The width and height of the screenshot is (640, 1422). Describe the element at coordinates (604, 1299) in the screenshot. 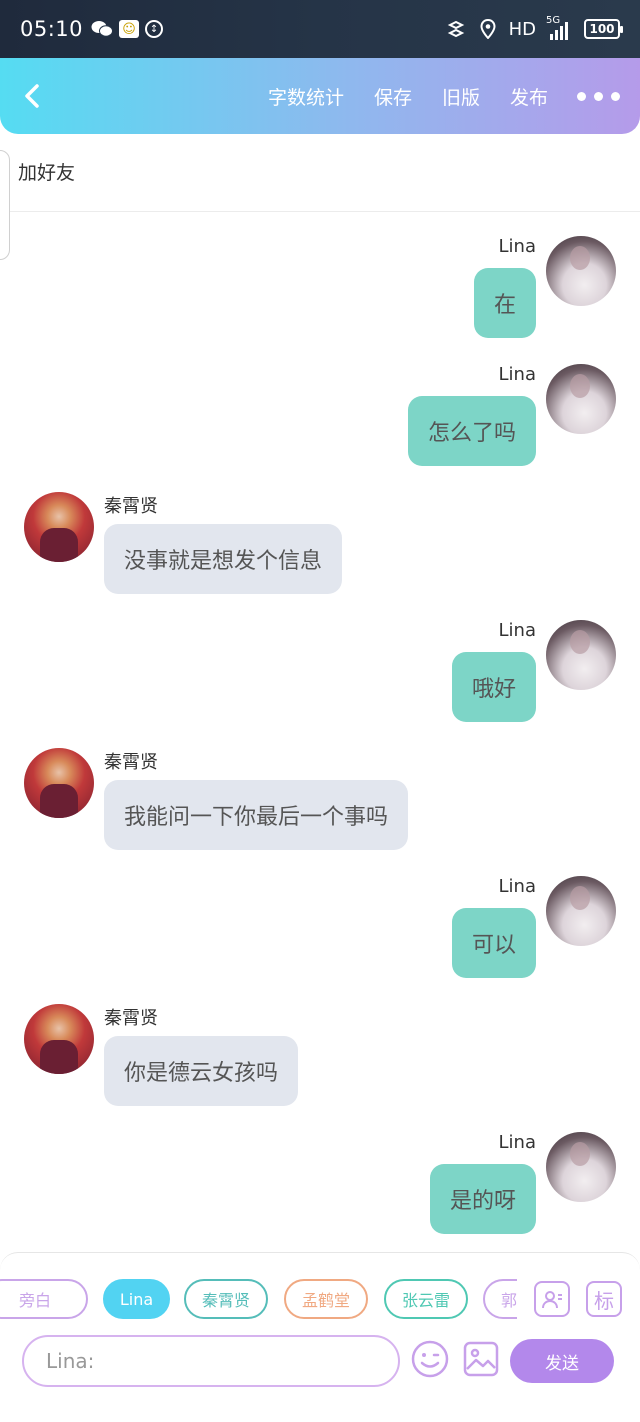

I see `tag-button: 标` at that location.